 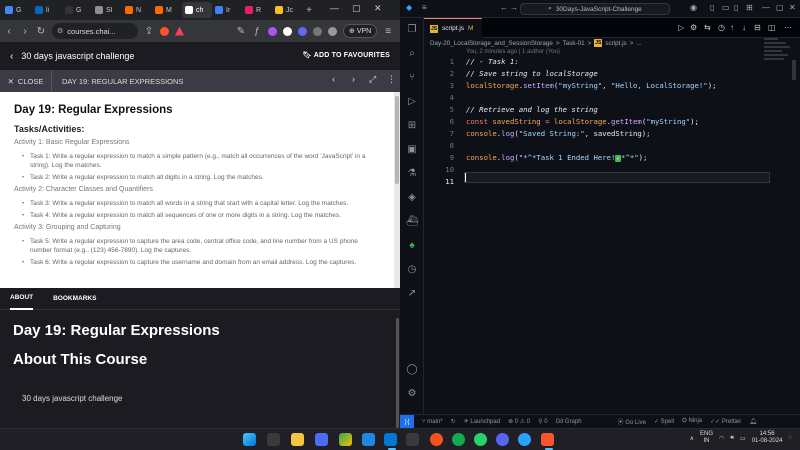 I want to click on spell-item: ✓ Spell, so click(x=664, y=421).